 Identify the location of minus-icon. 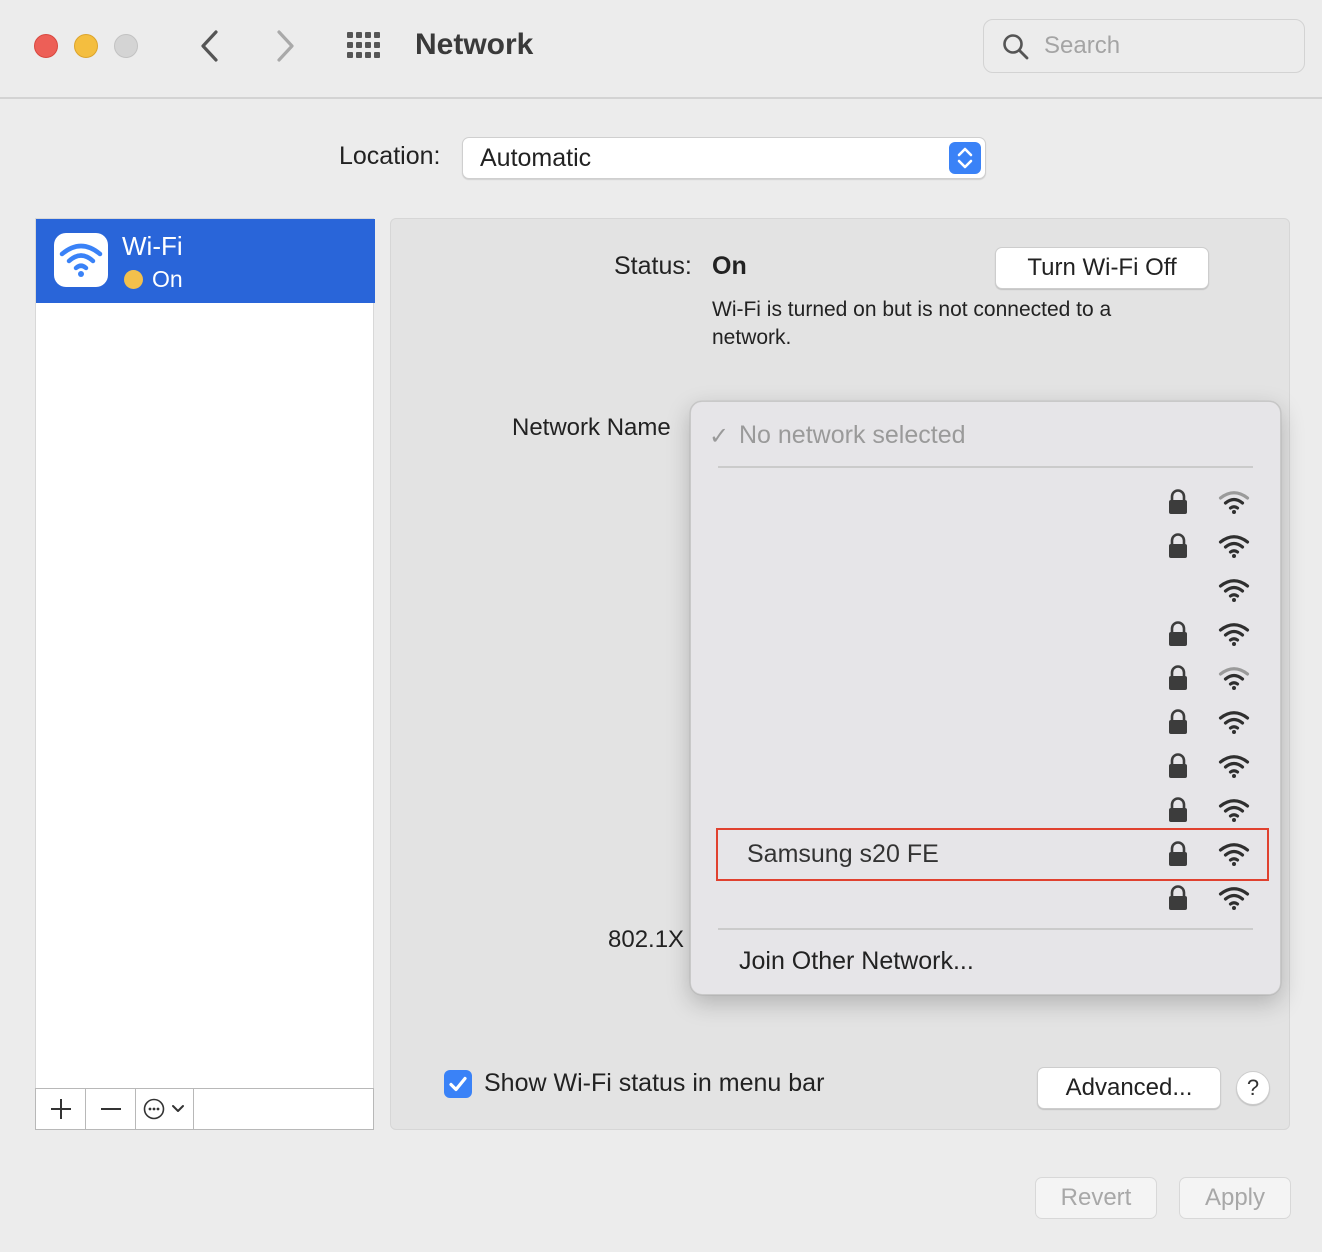
(111, 1109).